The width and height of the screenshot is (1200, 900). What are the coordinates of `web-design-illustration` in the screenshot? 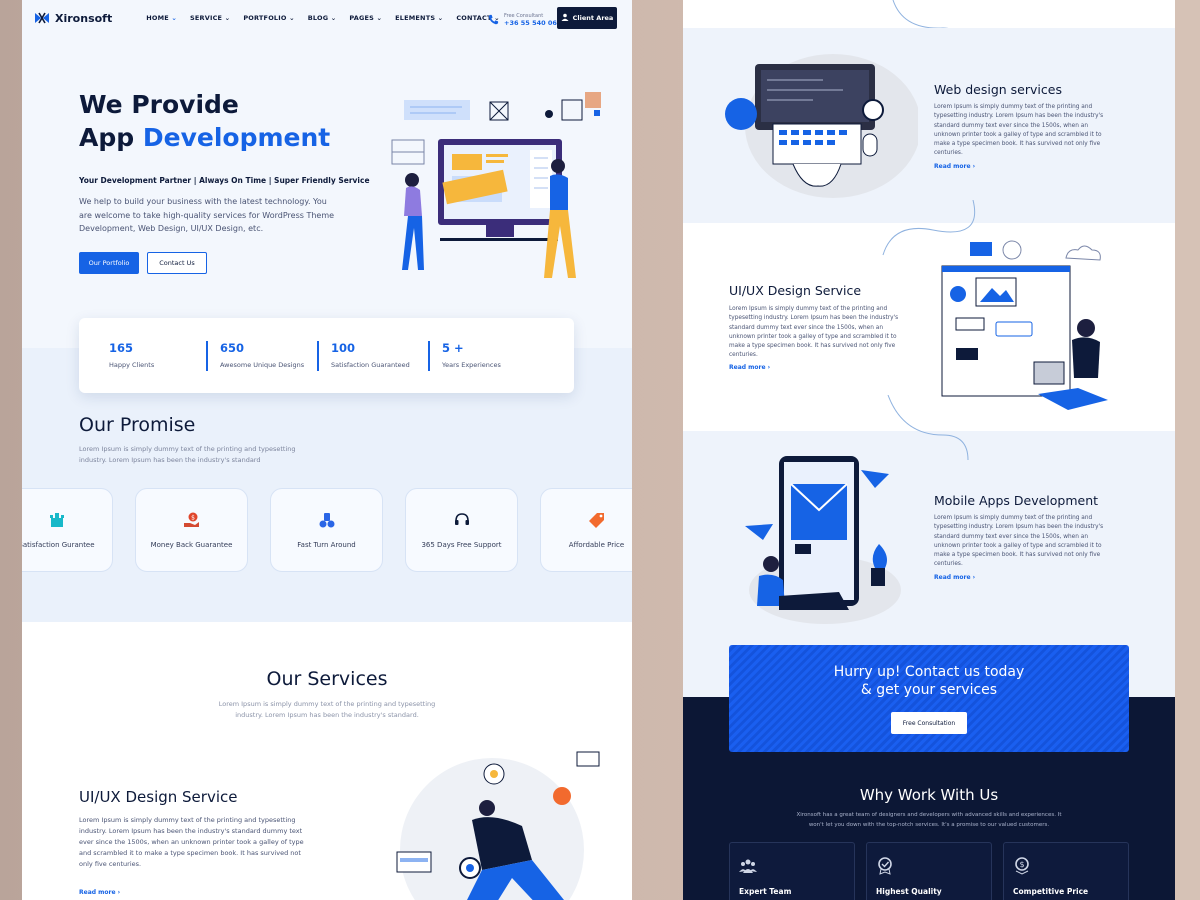 It's located at (821, 126).